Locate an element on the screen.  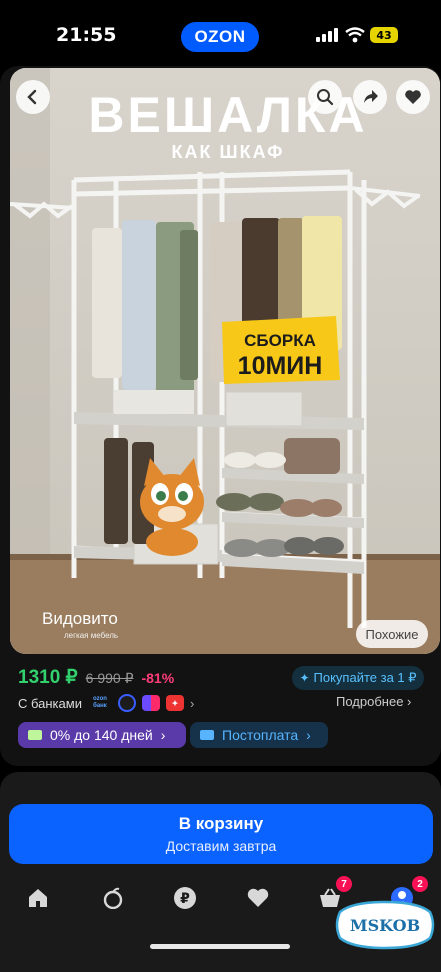
installment-label: 0% до 140 дней is located at coordinates (101, 735).